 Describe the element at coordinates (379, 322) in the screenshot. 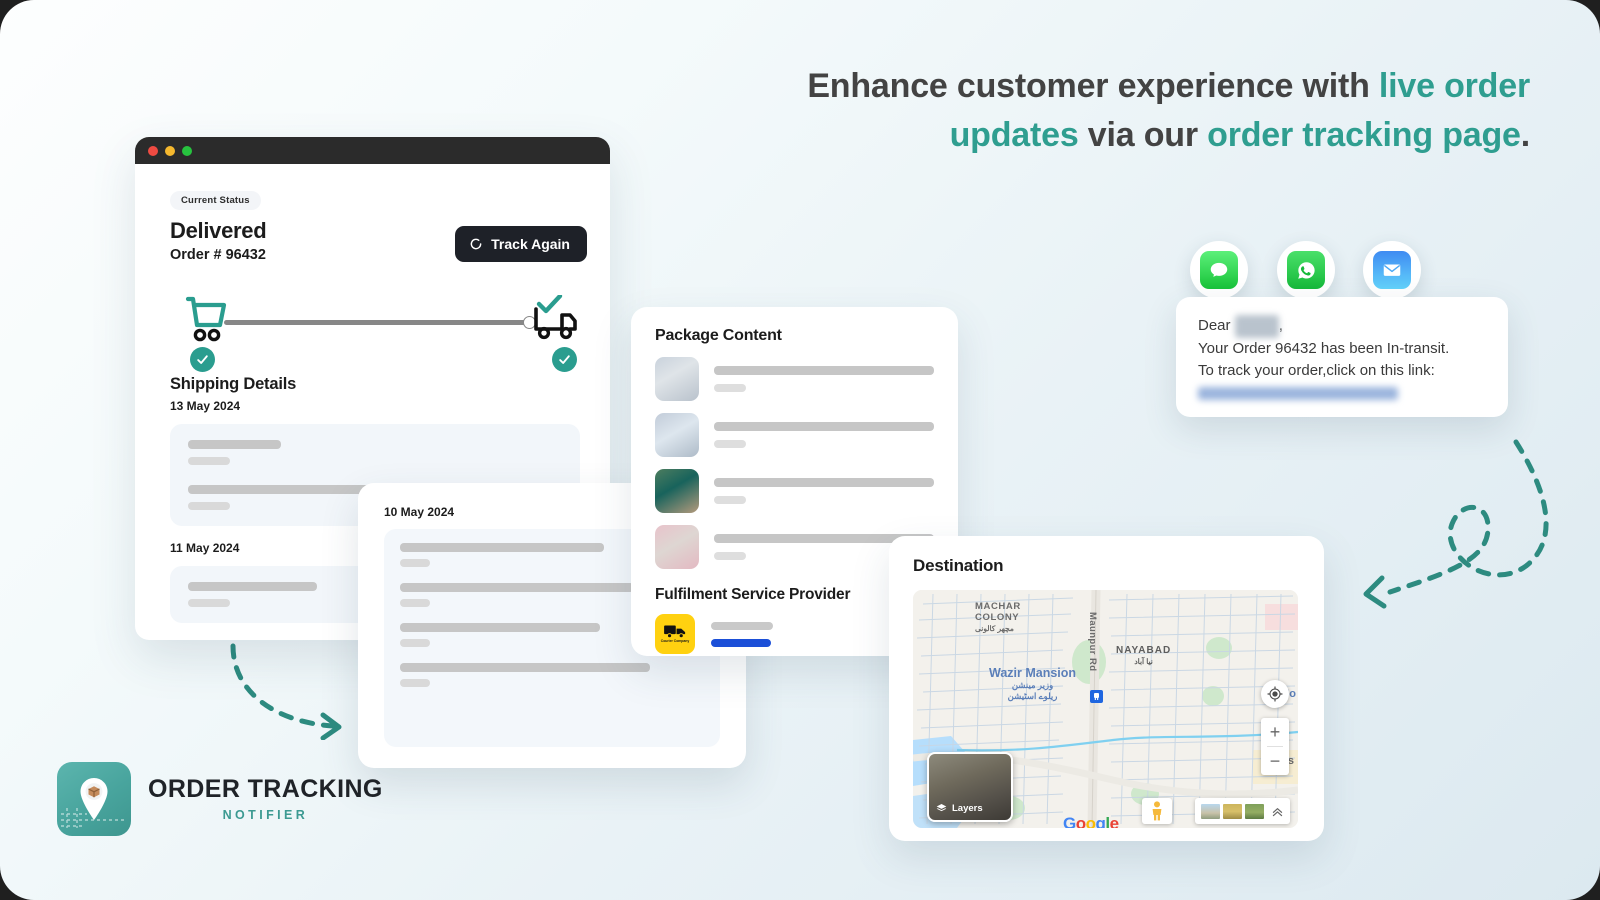

I see `progress-track` at that location.